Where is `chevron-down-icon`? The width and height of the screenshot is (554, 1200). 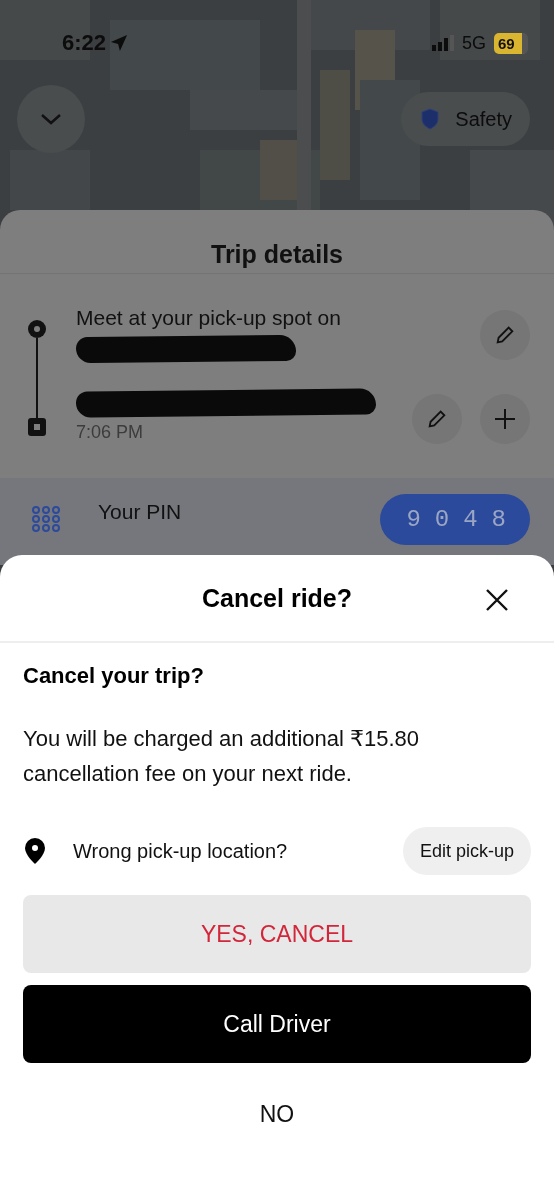 chevron-down-icon is located at coordinates (51, 119).